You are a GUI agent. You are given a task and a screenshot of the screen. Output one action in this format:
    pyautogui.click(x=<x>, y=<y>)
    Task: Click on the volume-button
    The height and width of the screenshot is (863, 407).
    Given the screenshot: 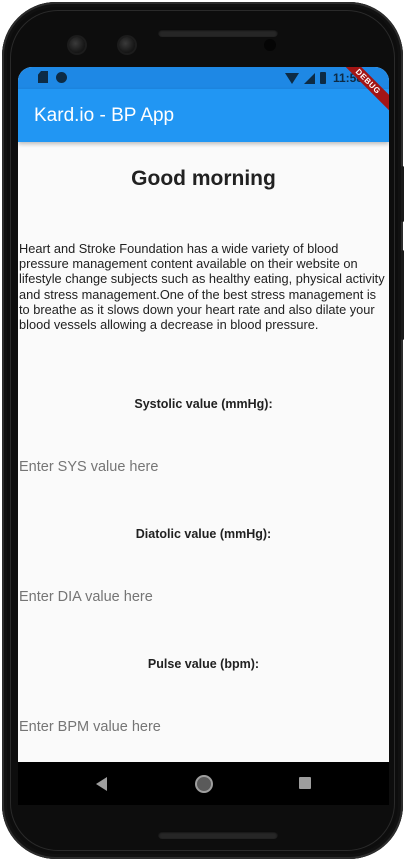 What is the action you would take?
    pyautogui.click(x=402, y=194)
    